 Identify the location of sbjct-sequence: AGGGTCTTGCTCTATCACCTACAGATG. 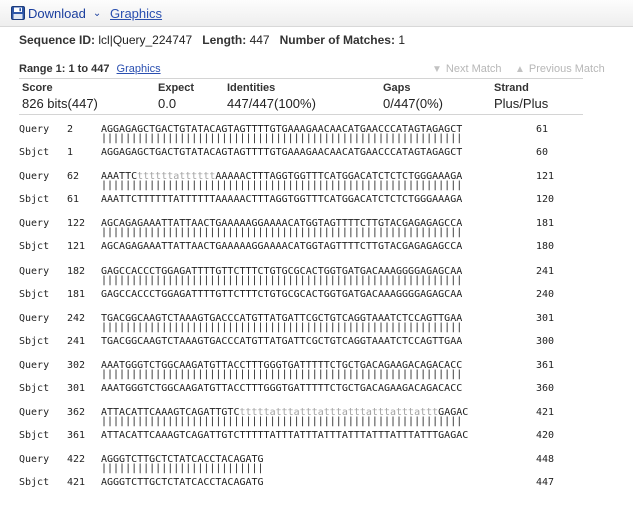
(182, 483).